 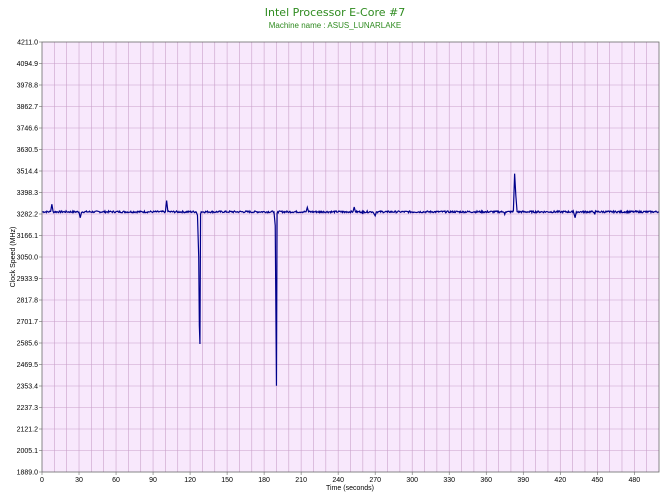 I want to click on x-tick-label: 390, so click(x=523, y=480).